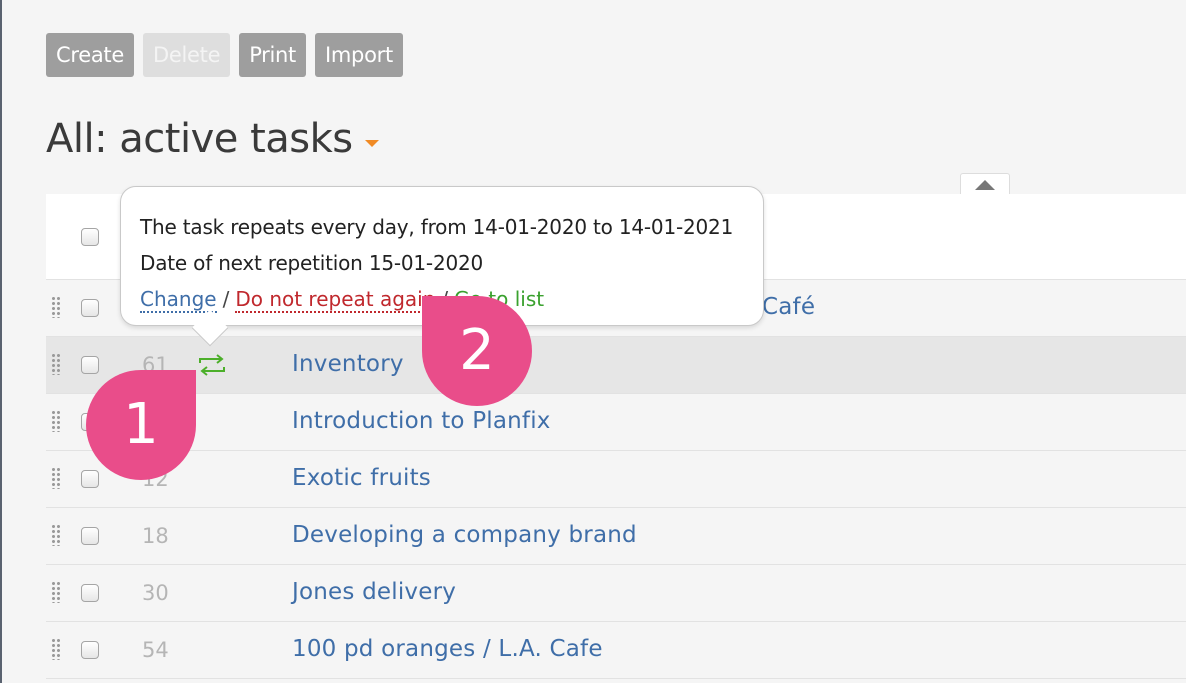 This screenshot has height=683, width=1186. I want to click on task-title-link: Developing a company brand, so click(464, 535).